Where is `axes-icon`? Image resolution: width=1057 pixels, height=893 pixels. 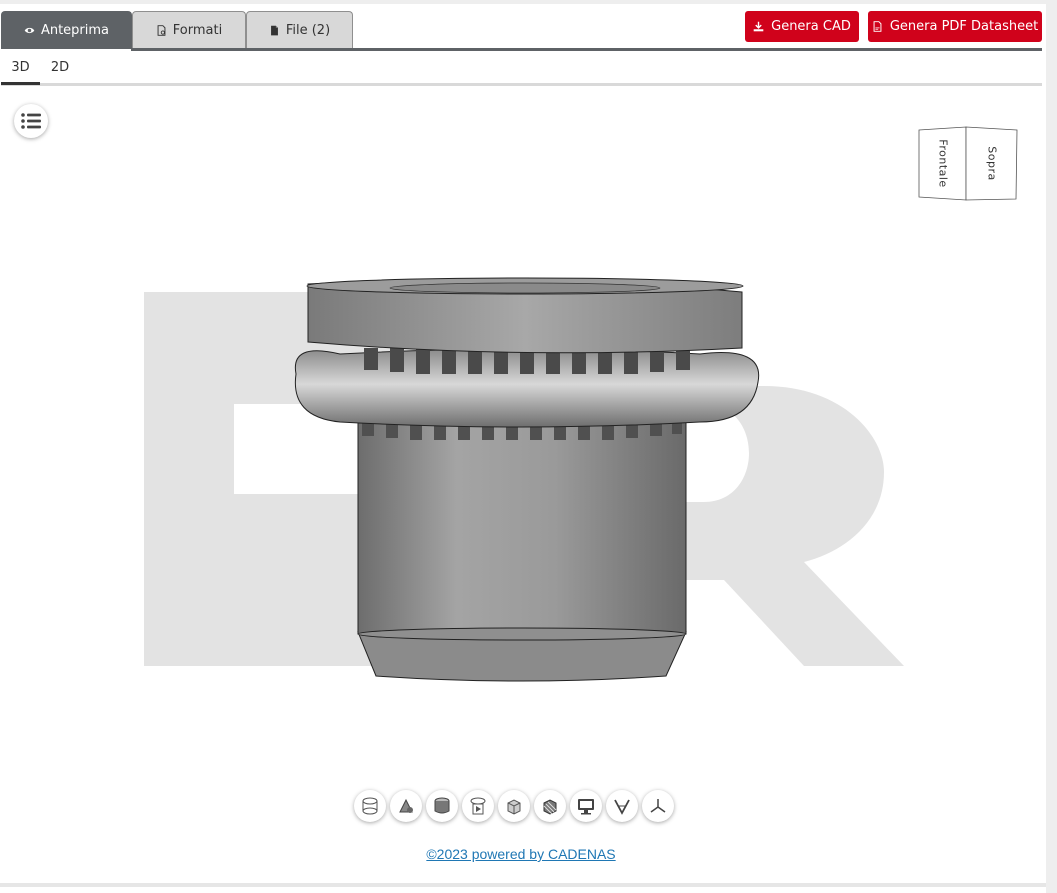 axes-icon is located at coordinates (658, 806).